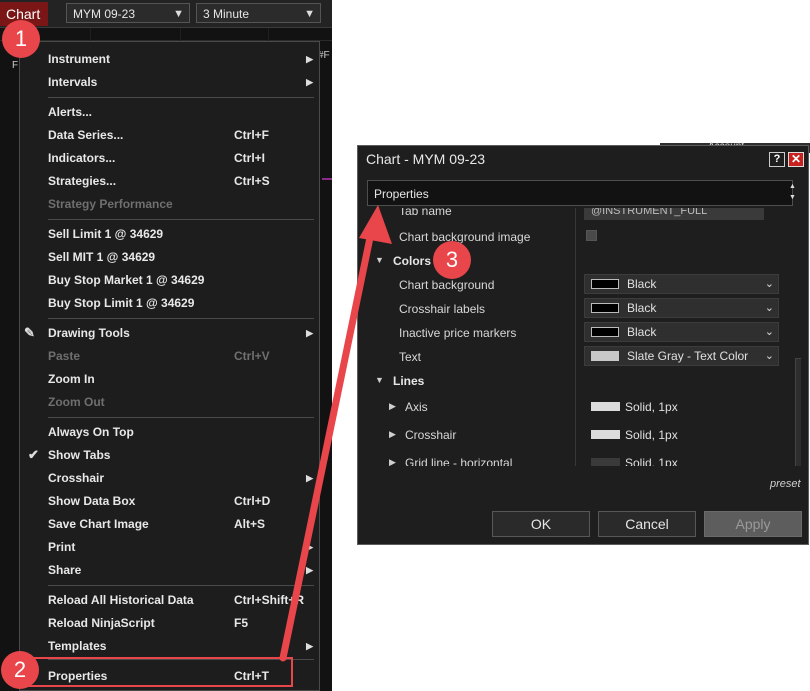  I want to click on chart-bg-image-checkbox, so click(591, 235).